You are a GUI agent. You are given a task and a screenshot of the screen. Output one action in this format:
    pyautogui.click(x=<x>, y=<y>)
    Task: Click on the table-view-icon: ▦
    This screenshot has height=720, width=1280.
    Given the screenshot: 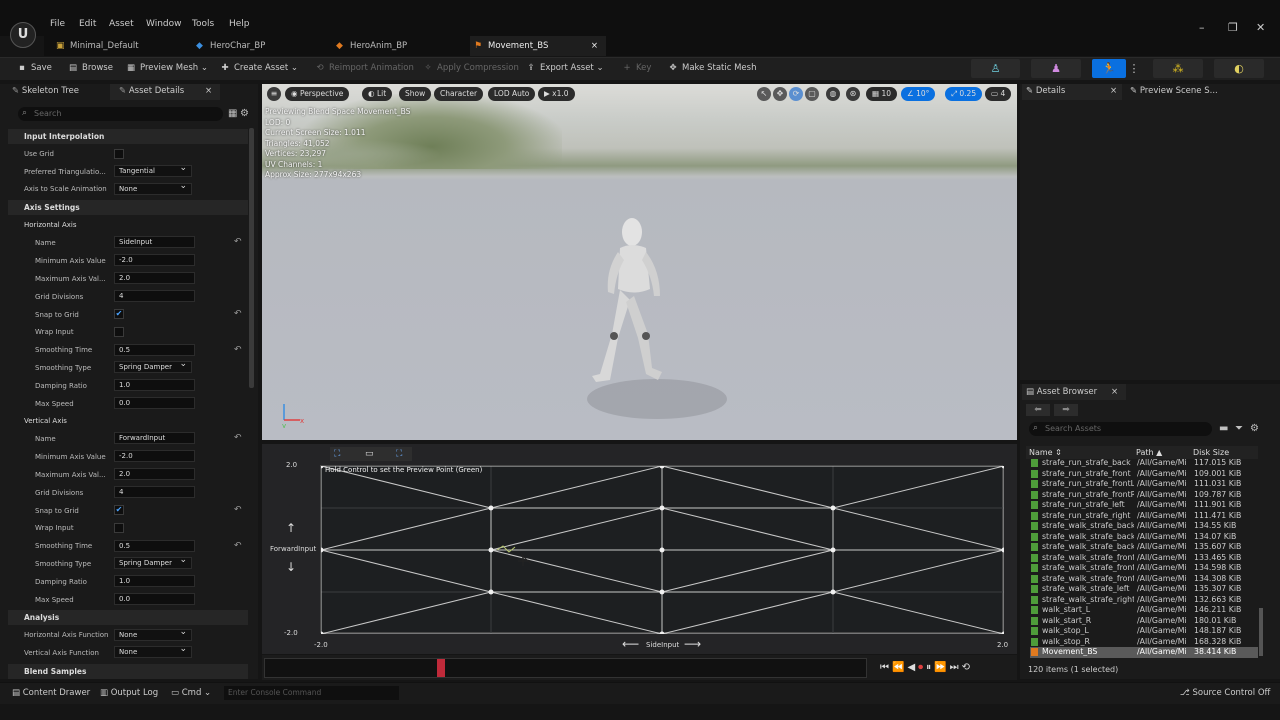 What is the action you would take?
    pyautogui.click(x=232, y=113)
    